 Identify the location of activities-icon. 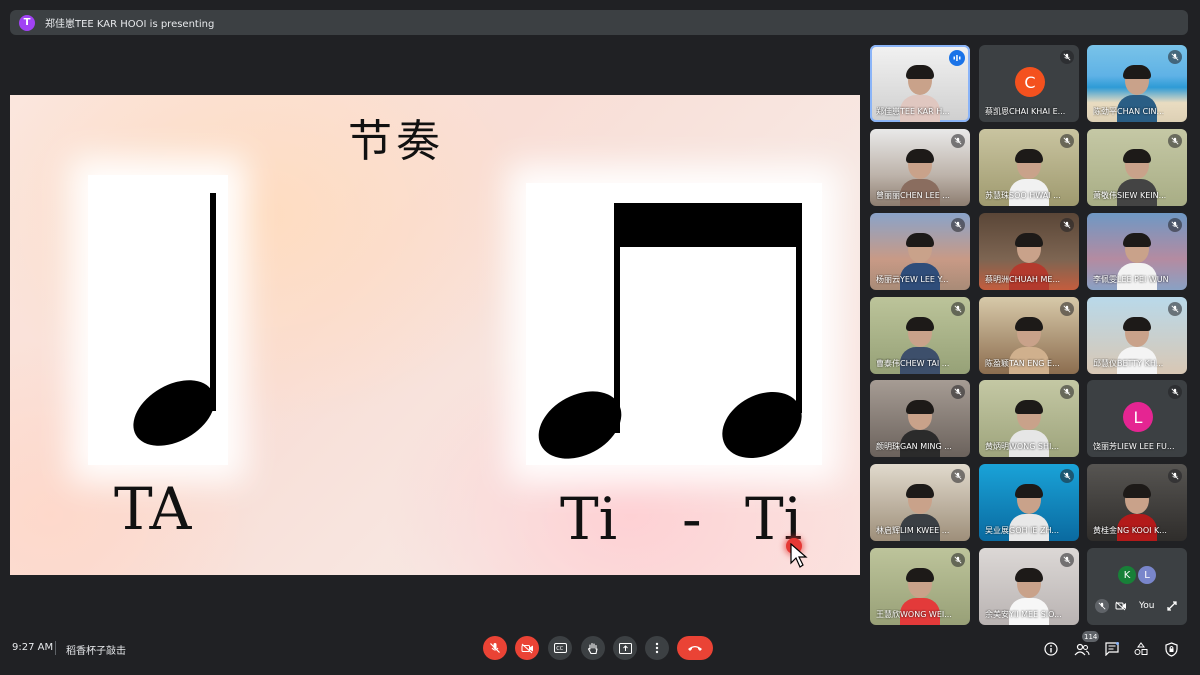
(1141, 648).